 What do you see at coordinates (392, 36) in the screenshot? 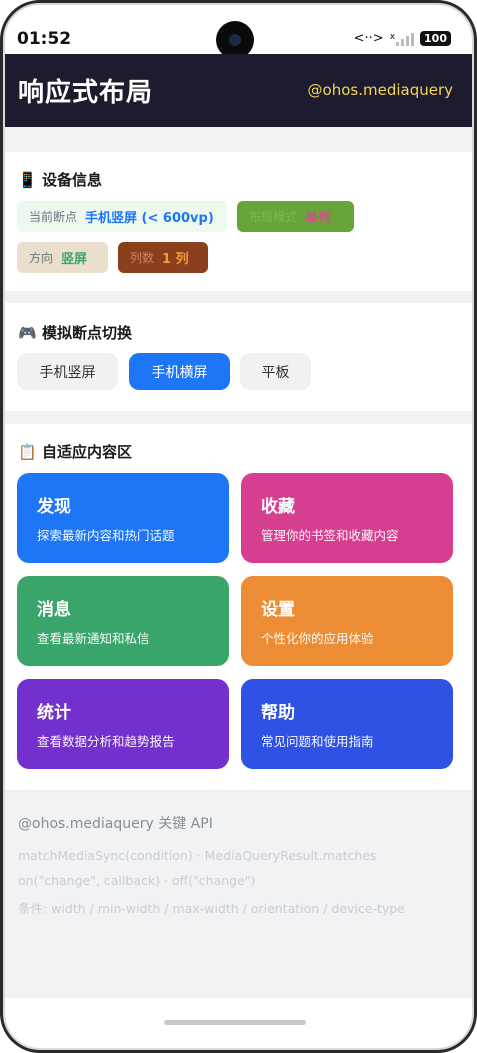
I see `signal-label: x` at bounding box center [392, 36].